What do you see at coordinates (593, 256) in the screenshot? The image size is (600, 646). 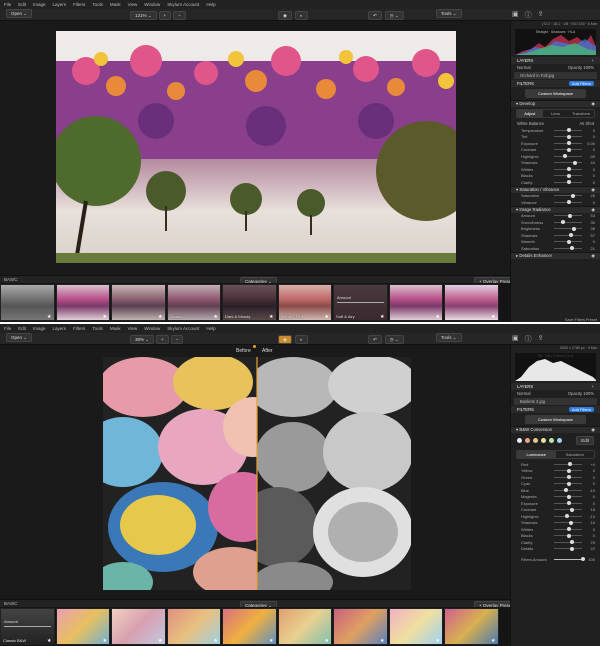 I see `details-toggle-icon: ◉` at bounding box center [593, 256].